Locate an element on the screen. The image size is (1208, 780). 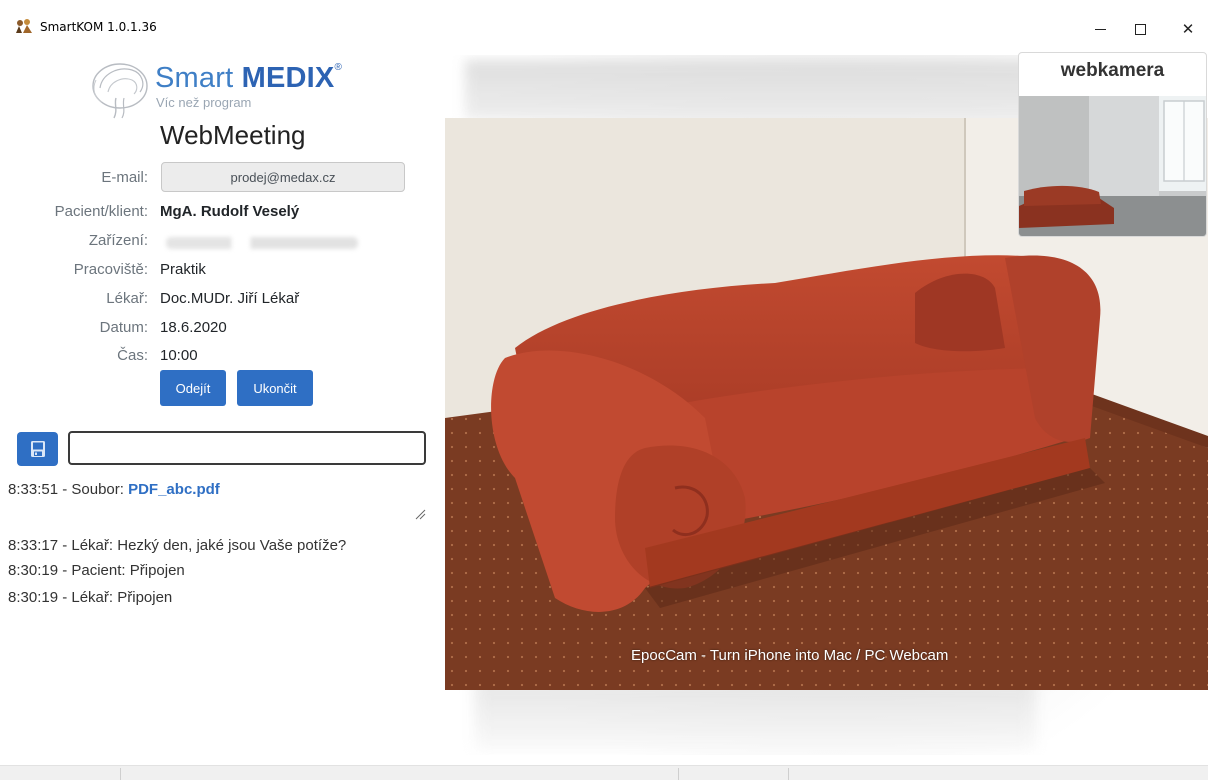
time-row: Čas: 10:00 is located at coordinates (215, 356).